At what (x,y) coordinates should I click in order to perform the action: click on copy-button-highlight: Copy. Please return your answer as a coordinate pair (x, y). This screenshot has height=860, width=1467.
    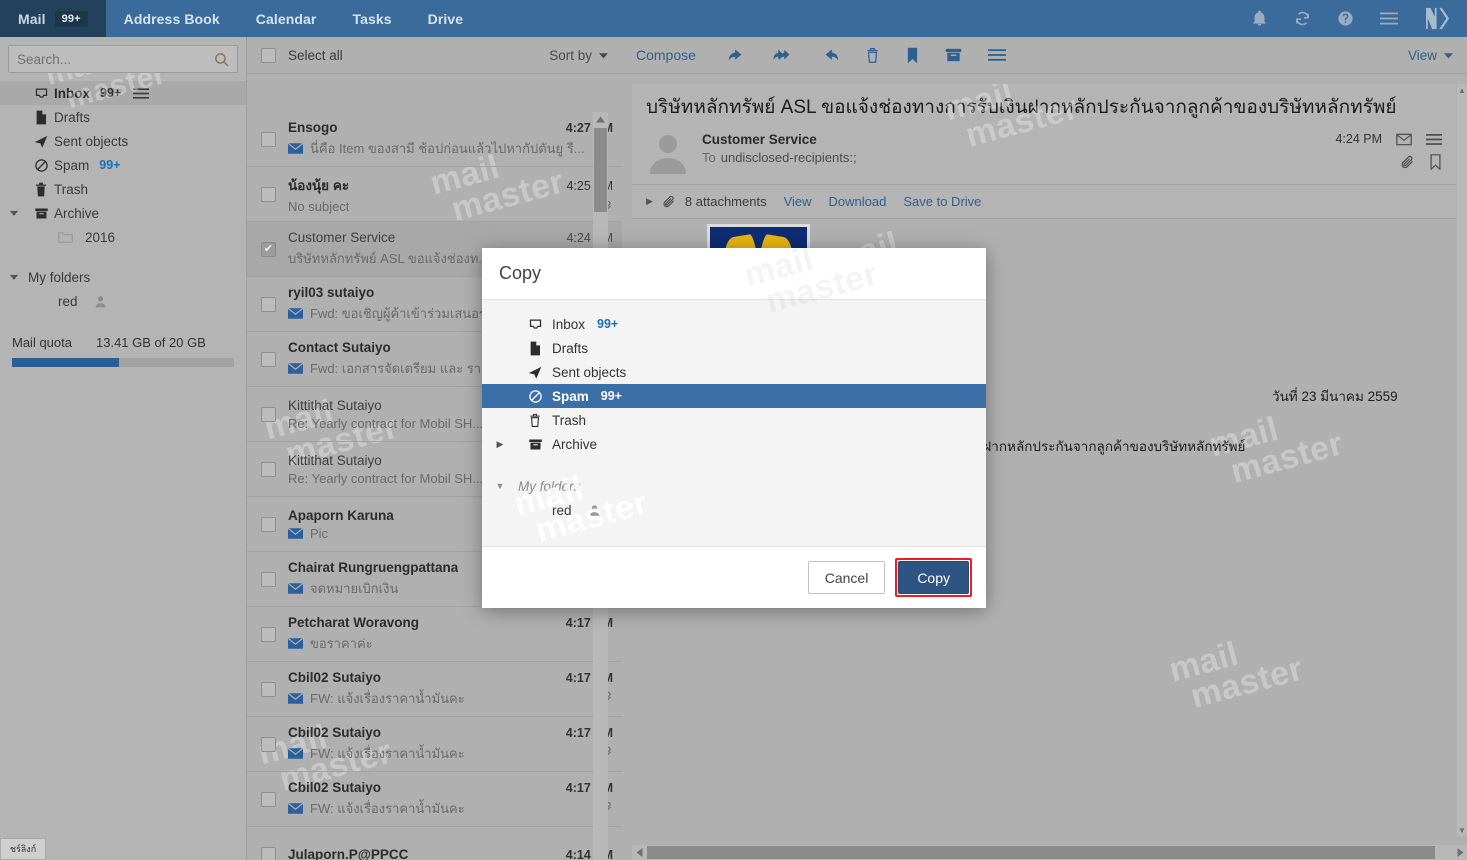
    Looking at the image, I should click on (933, 577).